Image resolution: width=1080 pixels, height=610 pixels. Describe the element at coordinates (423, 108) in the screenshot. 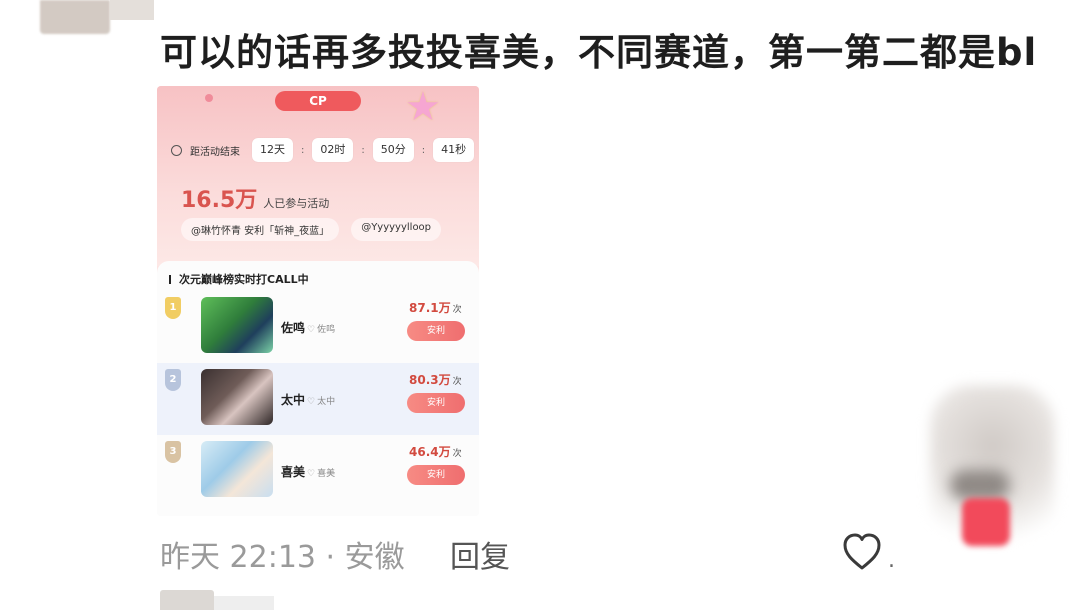

I see `star-decoration-icon: ★` at that location.